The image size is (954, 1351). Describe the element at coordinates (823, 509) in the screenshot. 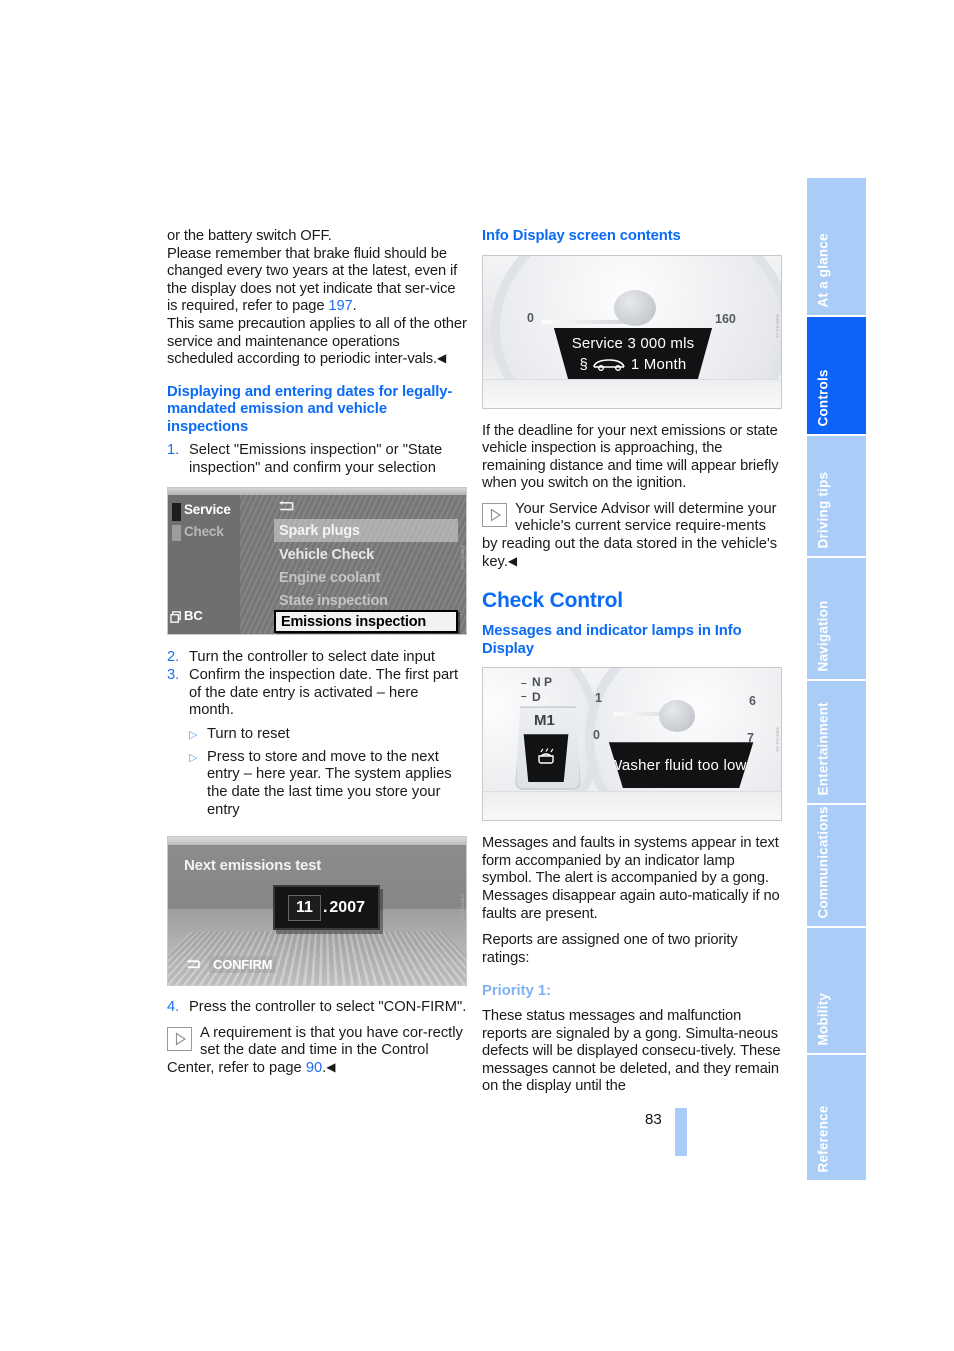

I see `sidebar-tab-label: Driving tips` at that location.